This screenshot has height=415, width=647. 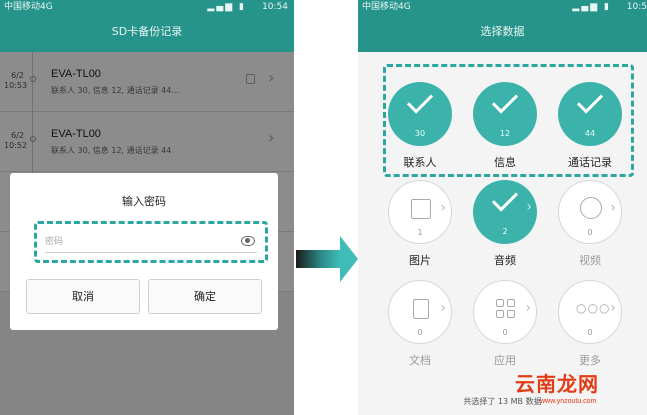 I want to click on document-icon, so click(x=421, y=309).